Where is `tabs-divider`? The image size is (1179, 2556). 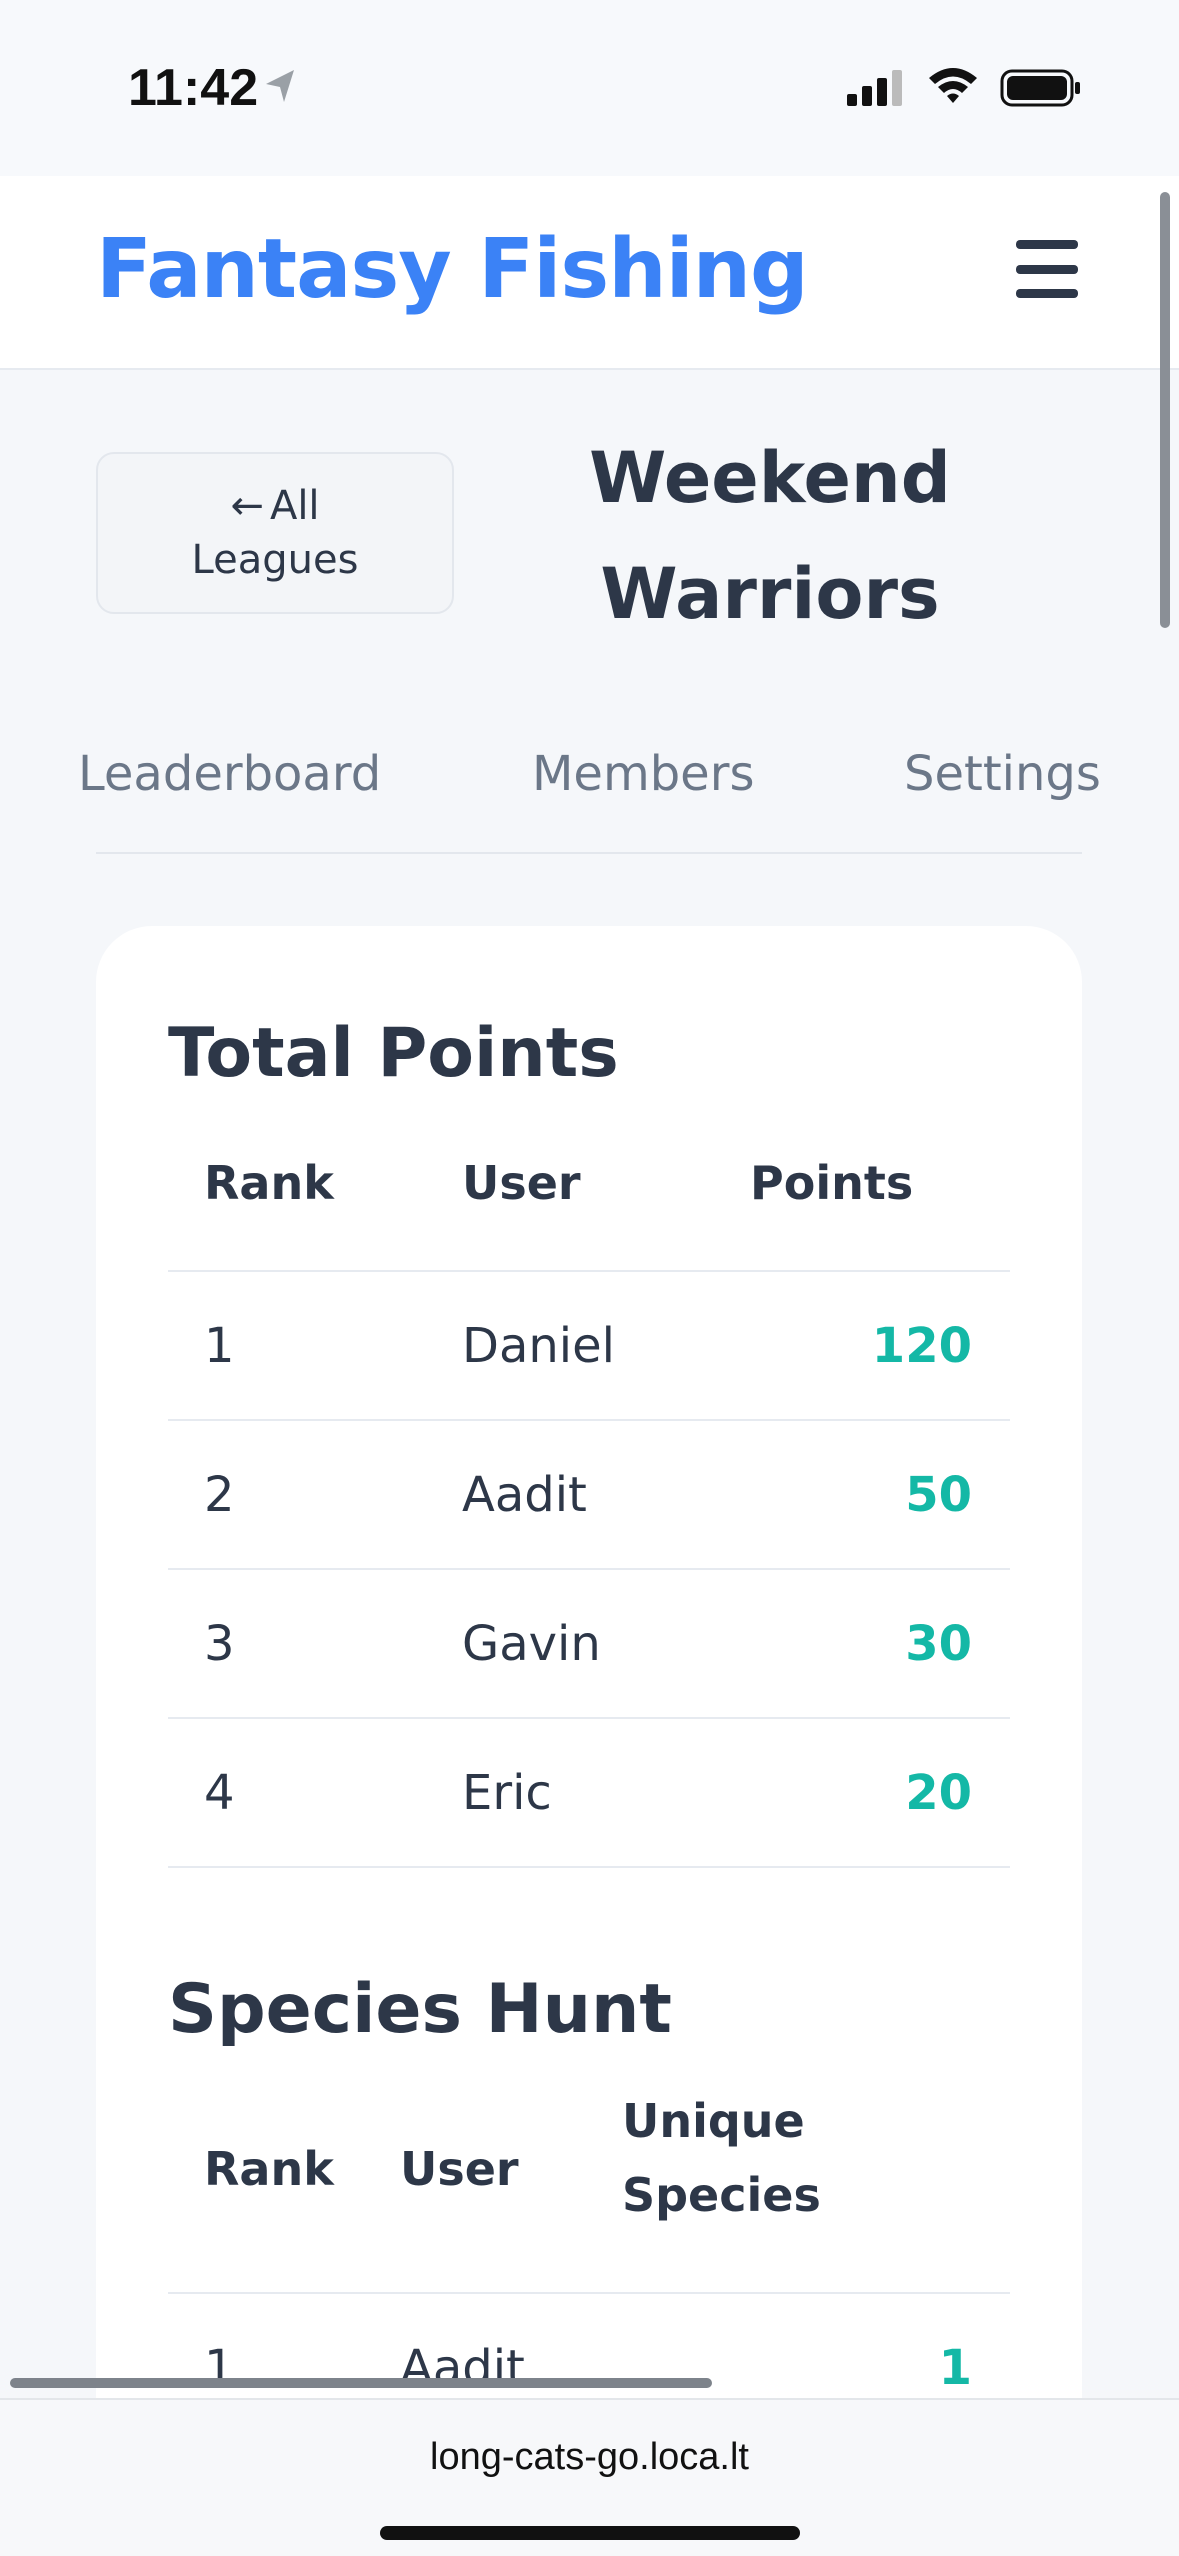
tabs-divider is located at coordinates (589, 853).